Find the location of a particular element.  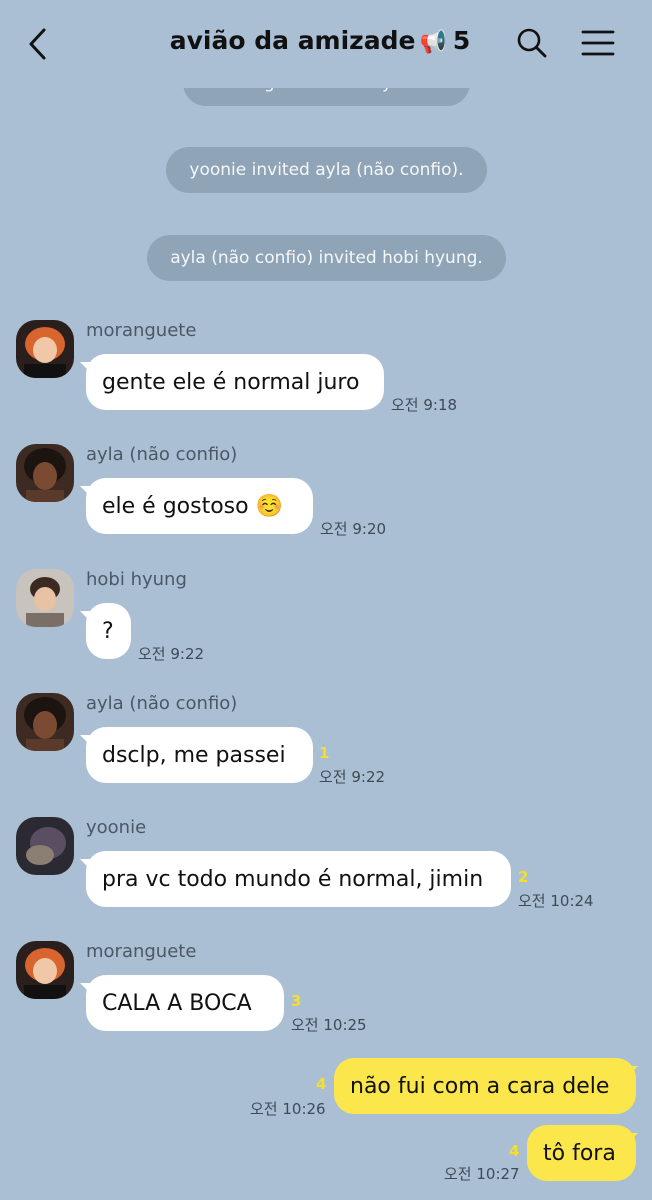

menu-button is located at coordinates (598, 43).